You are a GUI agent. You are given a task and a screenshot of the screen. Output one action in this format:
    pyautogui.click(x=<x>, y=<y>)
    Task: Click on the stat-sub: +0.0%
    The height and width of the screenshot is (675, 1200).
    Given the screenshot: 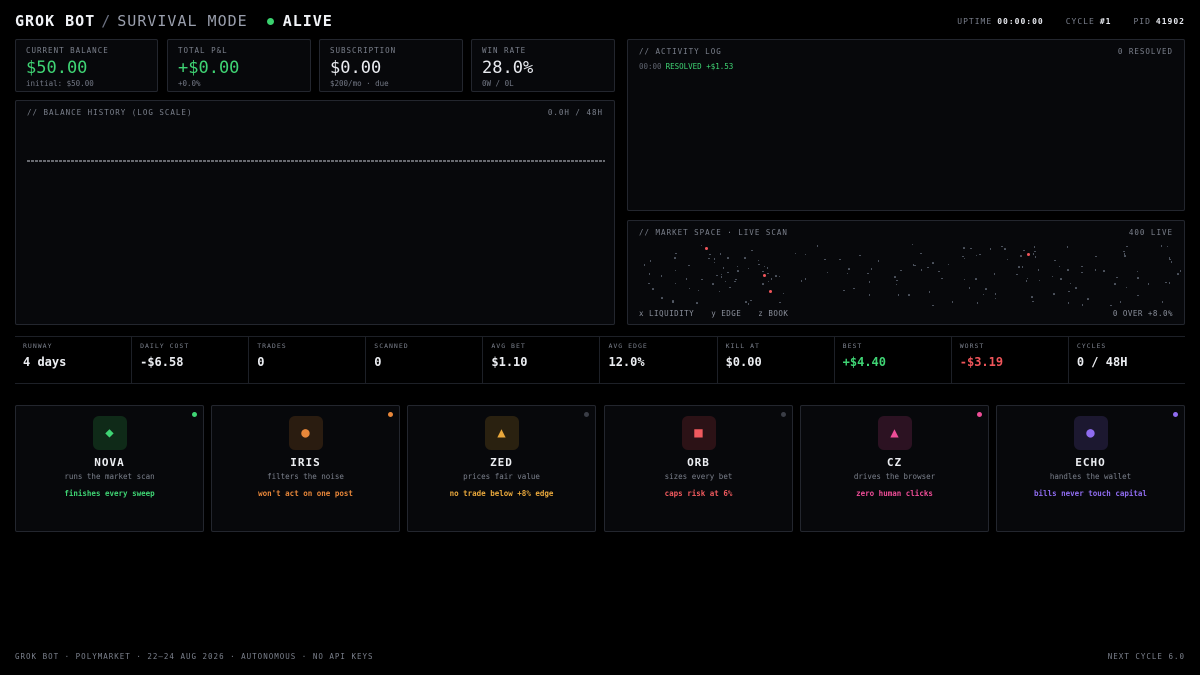 What is the action you would take?
    pyautogui.click(x=189, y=83)
    